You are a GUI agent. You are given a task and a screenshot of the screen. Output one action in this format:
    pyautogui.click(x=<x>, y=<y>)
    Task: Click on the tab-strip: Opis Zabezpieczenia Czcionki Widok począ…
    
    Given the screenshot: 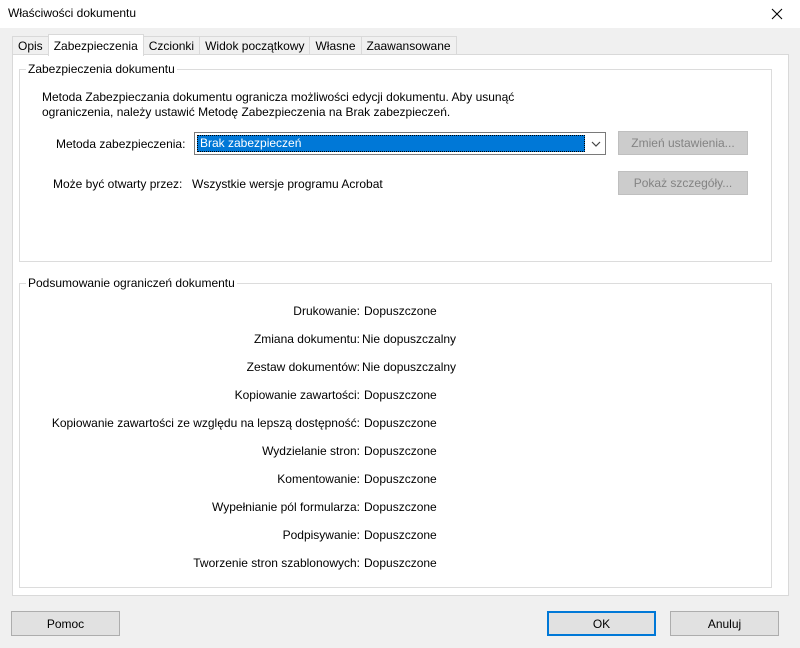 What is the action you would take?
    pyautogui.click(x=234, y=45)
    